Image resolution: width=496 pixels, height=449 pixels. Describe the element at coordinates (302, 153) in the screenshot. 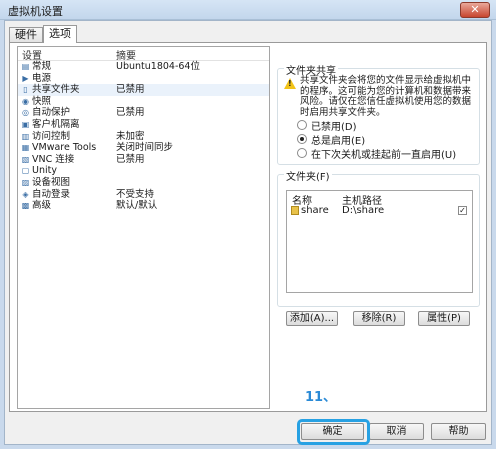

I see `radio-until-poweroff-button` at that location.